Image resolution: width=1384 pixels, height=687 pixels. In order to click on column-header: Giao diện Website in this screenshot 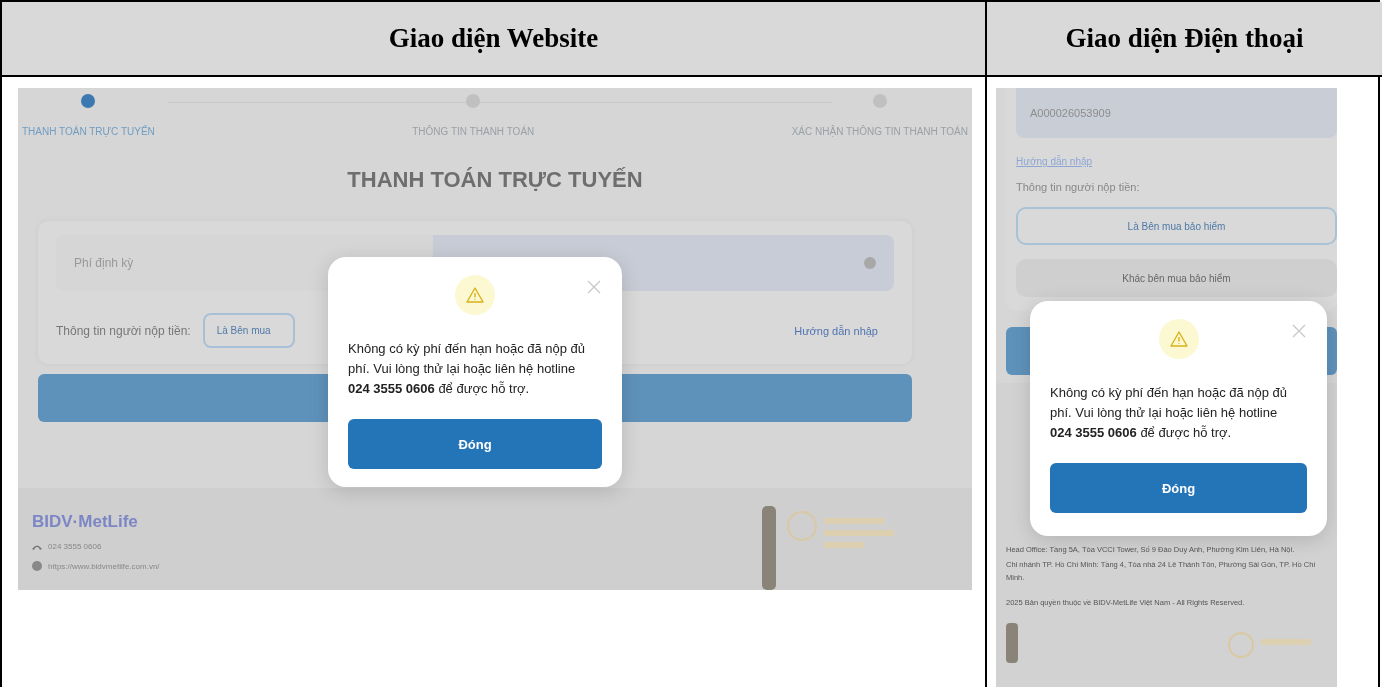, I will do `click(493, 38)`.